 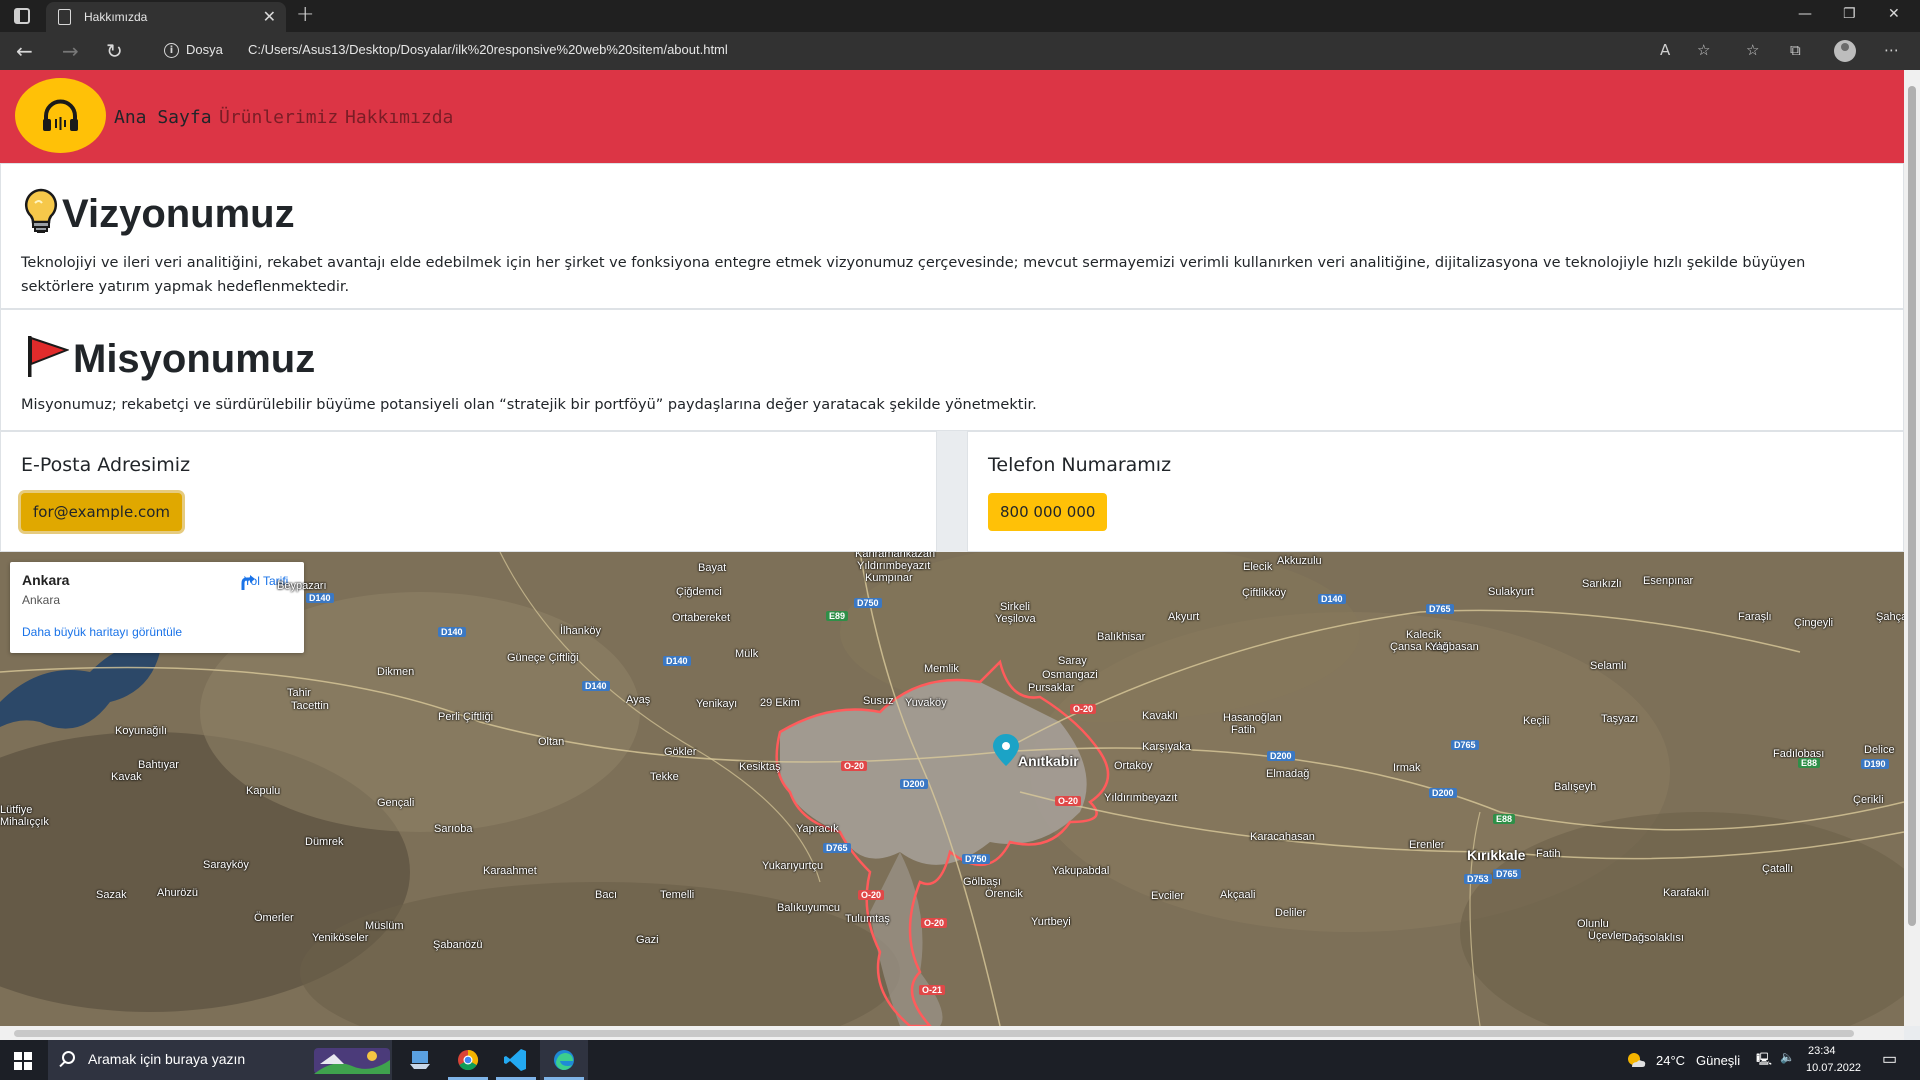 What do you see at coordinates (106, 465) in the screenshot?
I see `email-title: E-Posta Adresimiz` at bounding box center [106, 465].